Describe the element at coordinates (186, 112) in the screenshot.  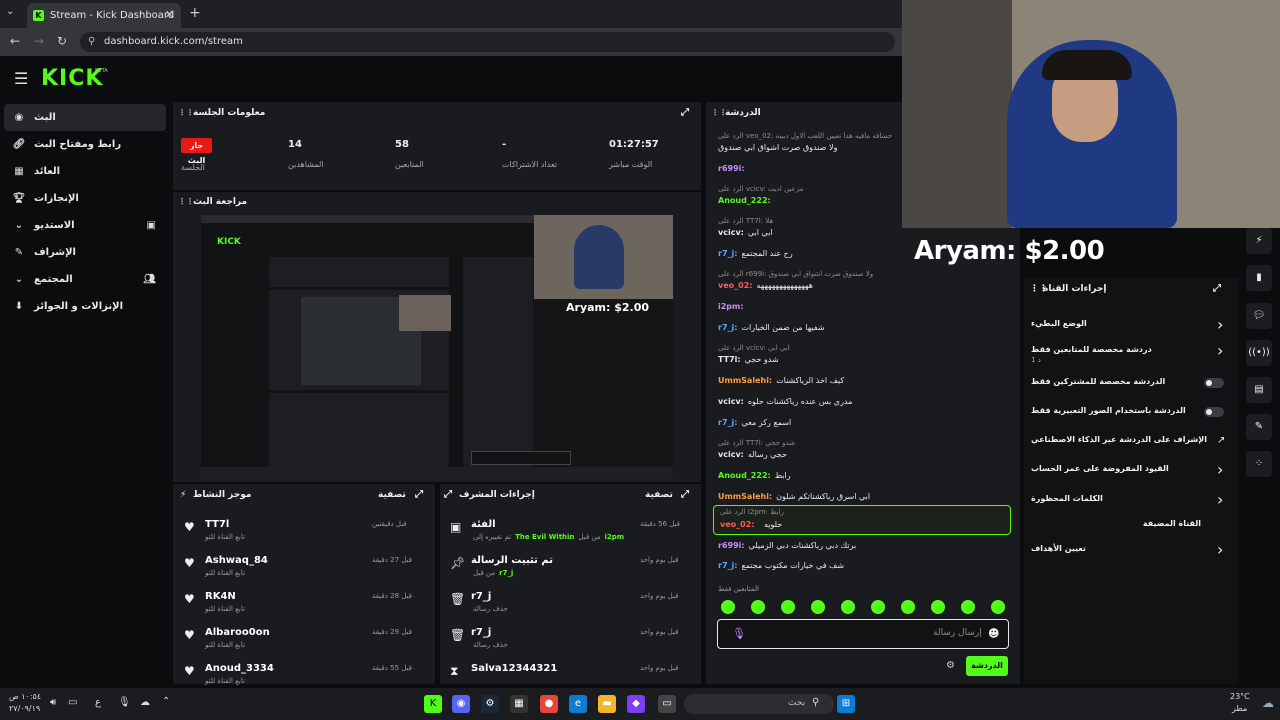
I see `drag-handle-icon: ⋮⋮` at that location.